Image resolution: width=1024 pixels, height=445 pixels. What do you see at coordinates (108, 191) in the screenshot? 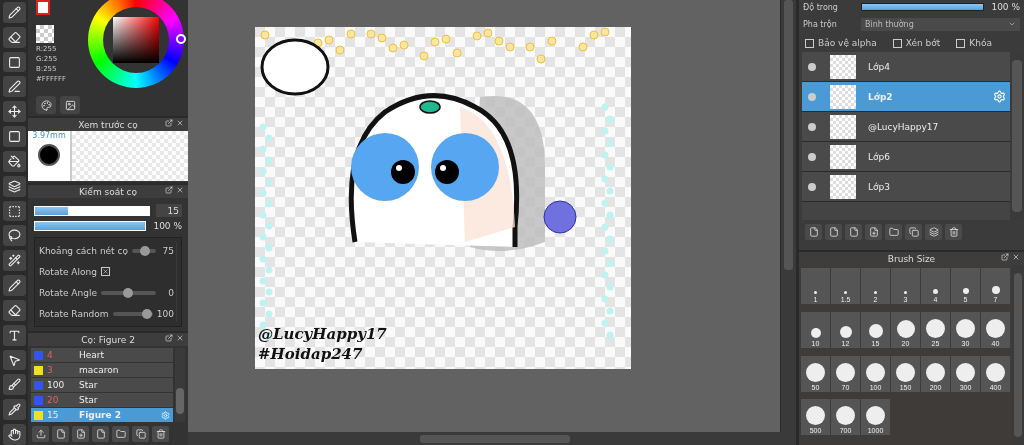
I see `panel-title: Kiểm soát cọ` at bounding box center [108, 191].